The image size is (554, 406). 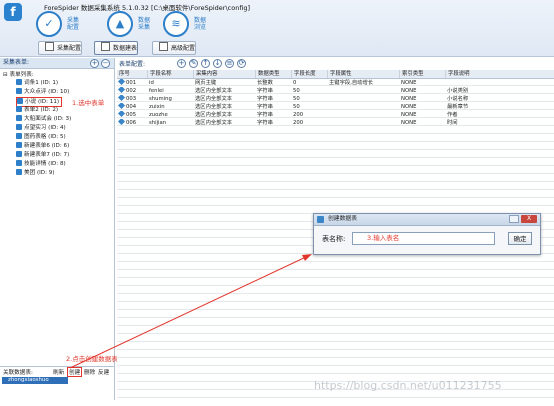 I want to click on create-table-dialog: 创建数据表 X 表名称: 3.输入表名 确定, so click(x=427, y=234).